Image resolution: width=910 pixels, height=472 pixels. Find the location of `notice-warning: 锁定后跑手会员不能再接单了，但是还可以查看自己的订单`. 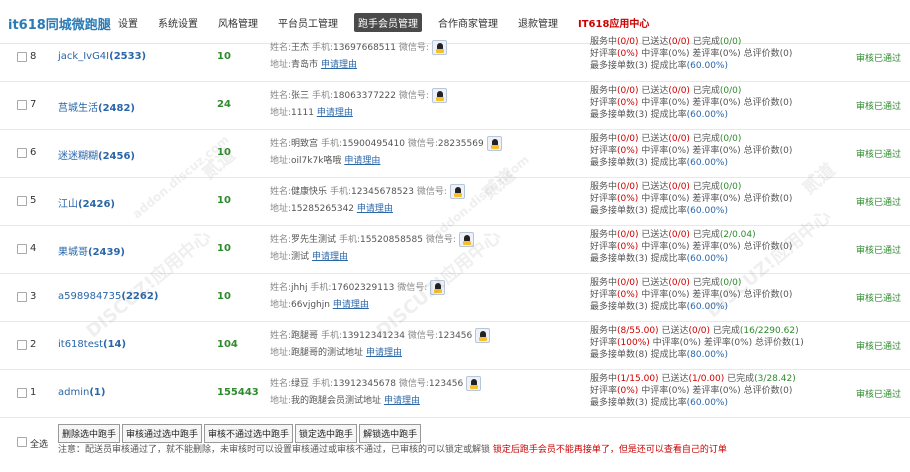

notice-warning: 锁定后跑手会员不能再接单了，但是还可以查看自己的订单 is located at coordinates (609, 450).